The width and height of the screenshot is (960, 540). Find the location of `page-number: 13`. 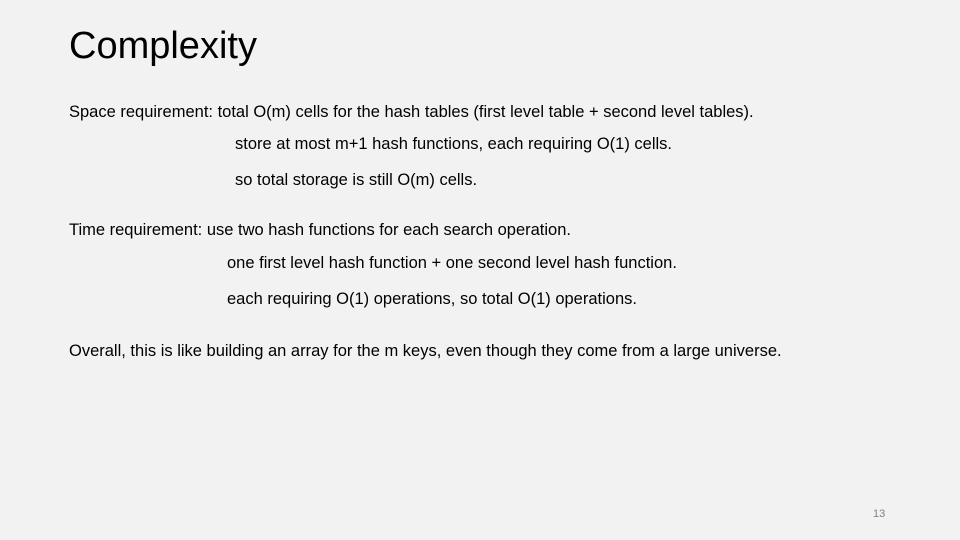

page-number: 13 is located at coordinates (879, 514).